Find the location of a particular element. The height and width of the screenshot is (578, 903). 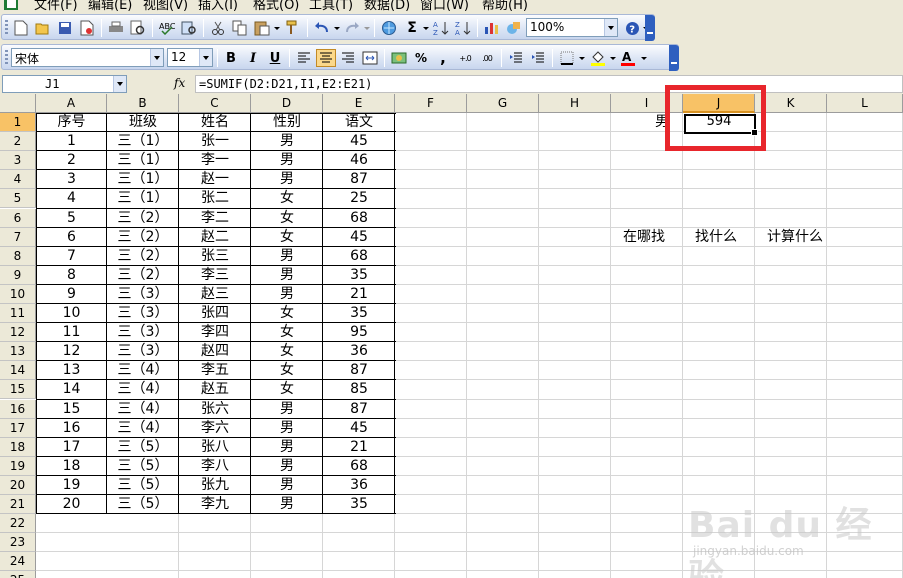

table-cell: 1 is located at coordinates (71, 141).